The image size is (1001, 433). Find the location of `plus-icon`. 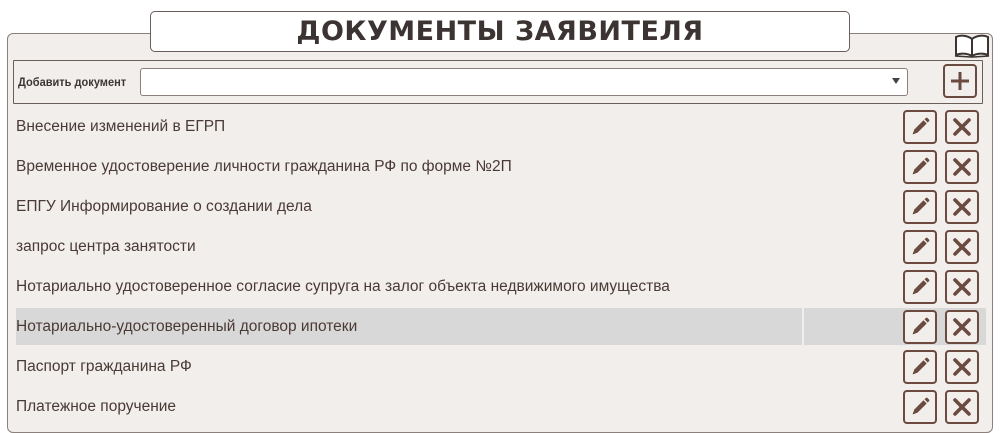

plus-icon is located at coordinates (960, 81).